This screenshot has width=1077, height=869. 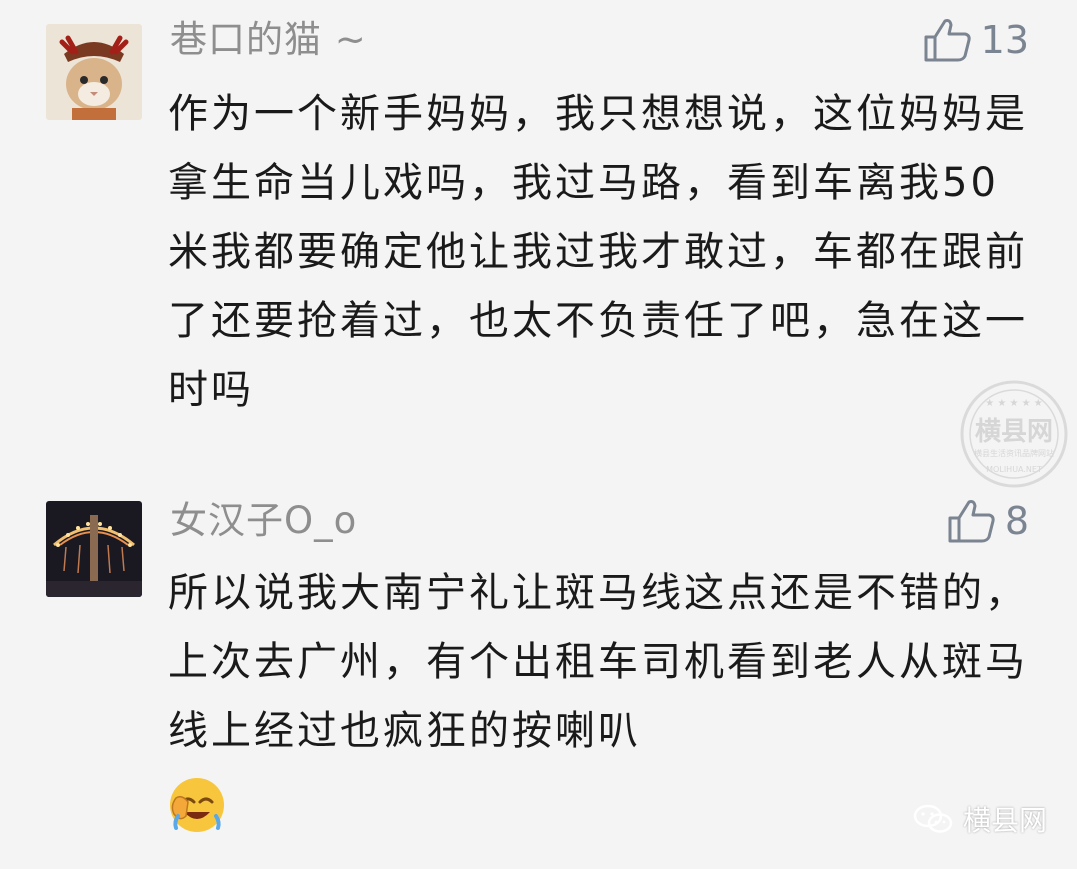 What do you see at coordinates (197, 805) in the screenshot?
I see `facepalm-laugh-emoji-icon` at bounding box center [197, 805].